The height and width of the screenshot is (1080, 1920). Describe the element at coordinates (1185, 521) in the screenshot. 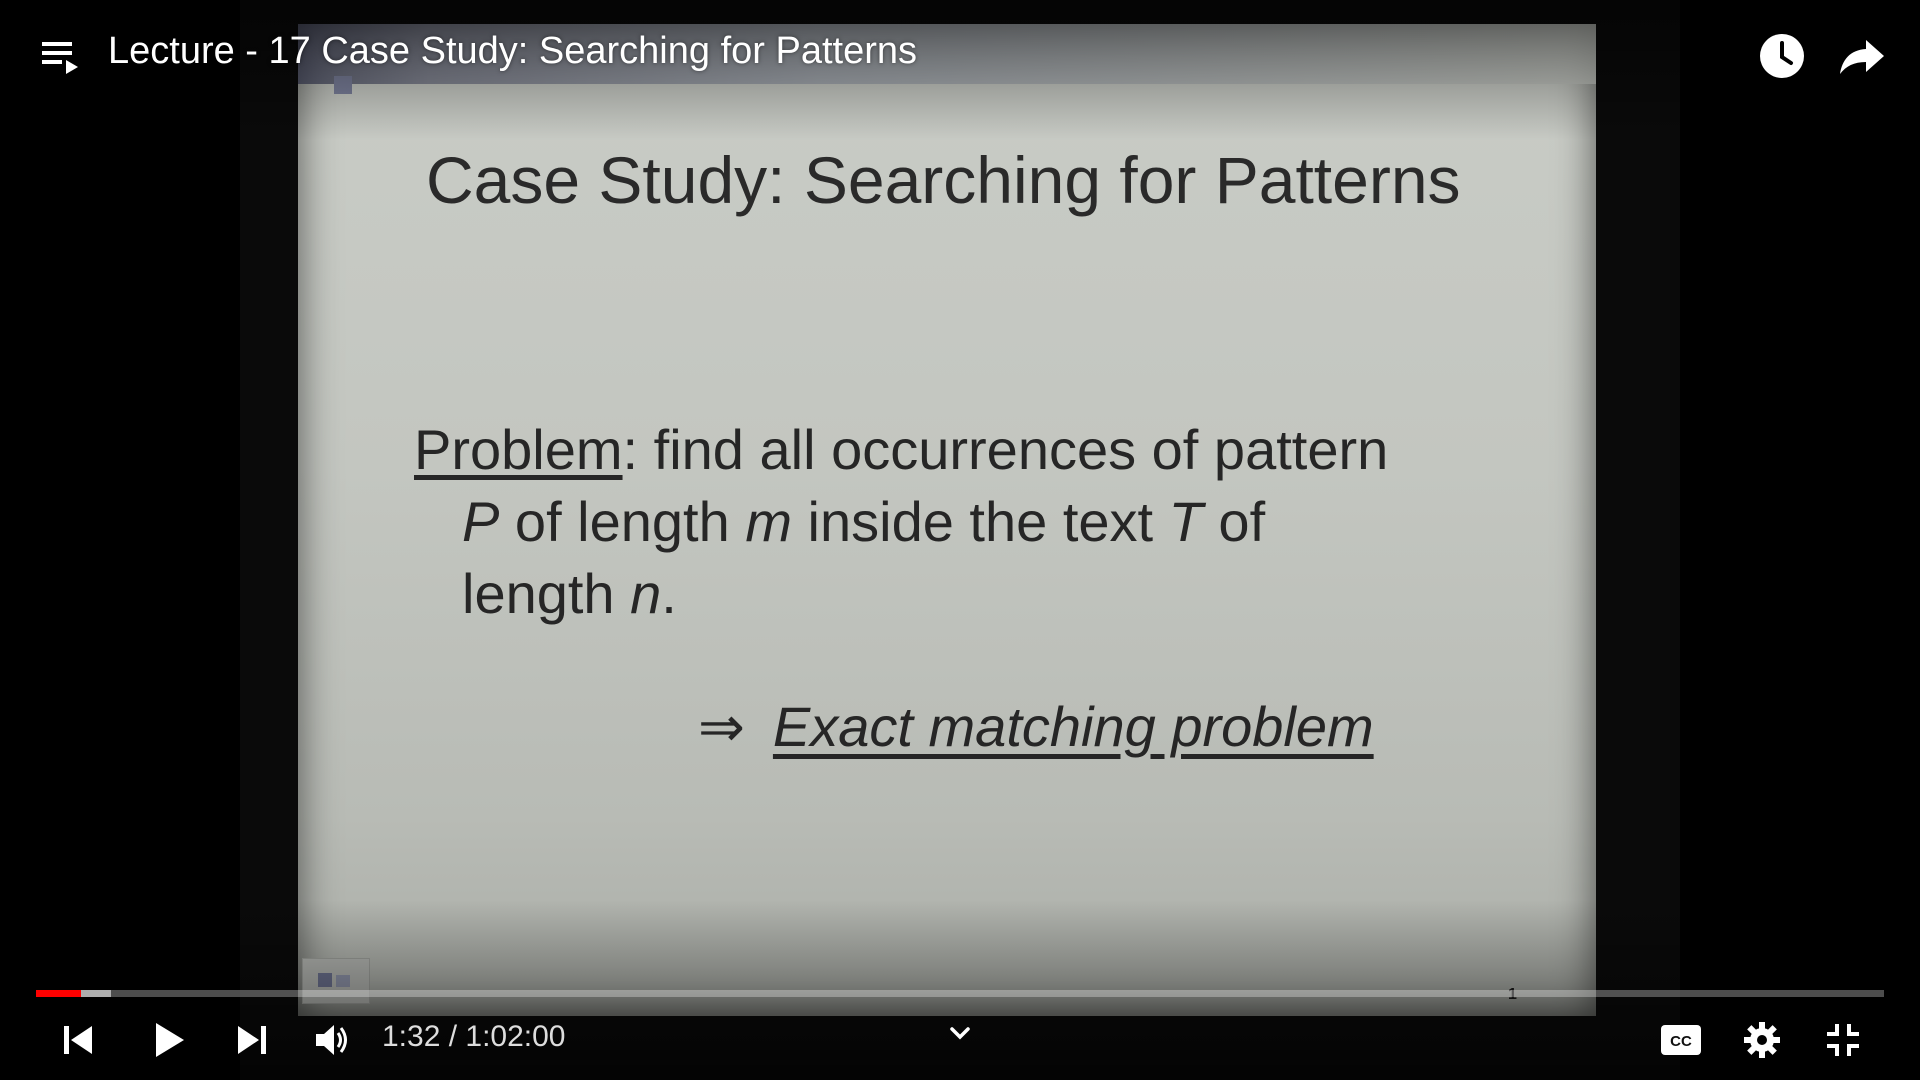

I see `var-t: T` at that location.